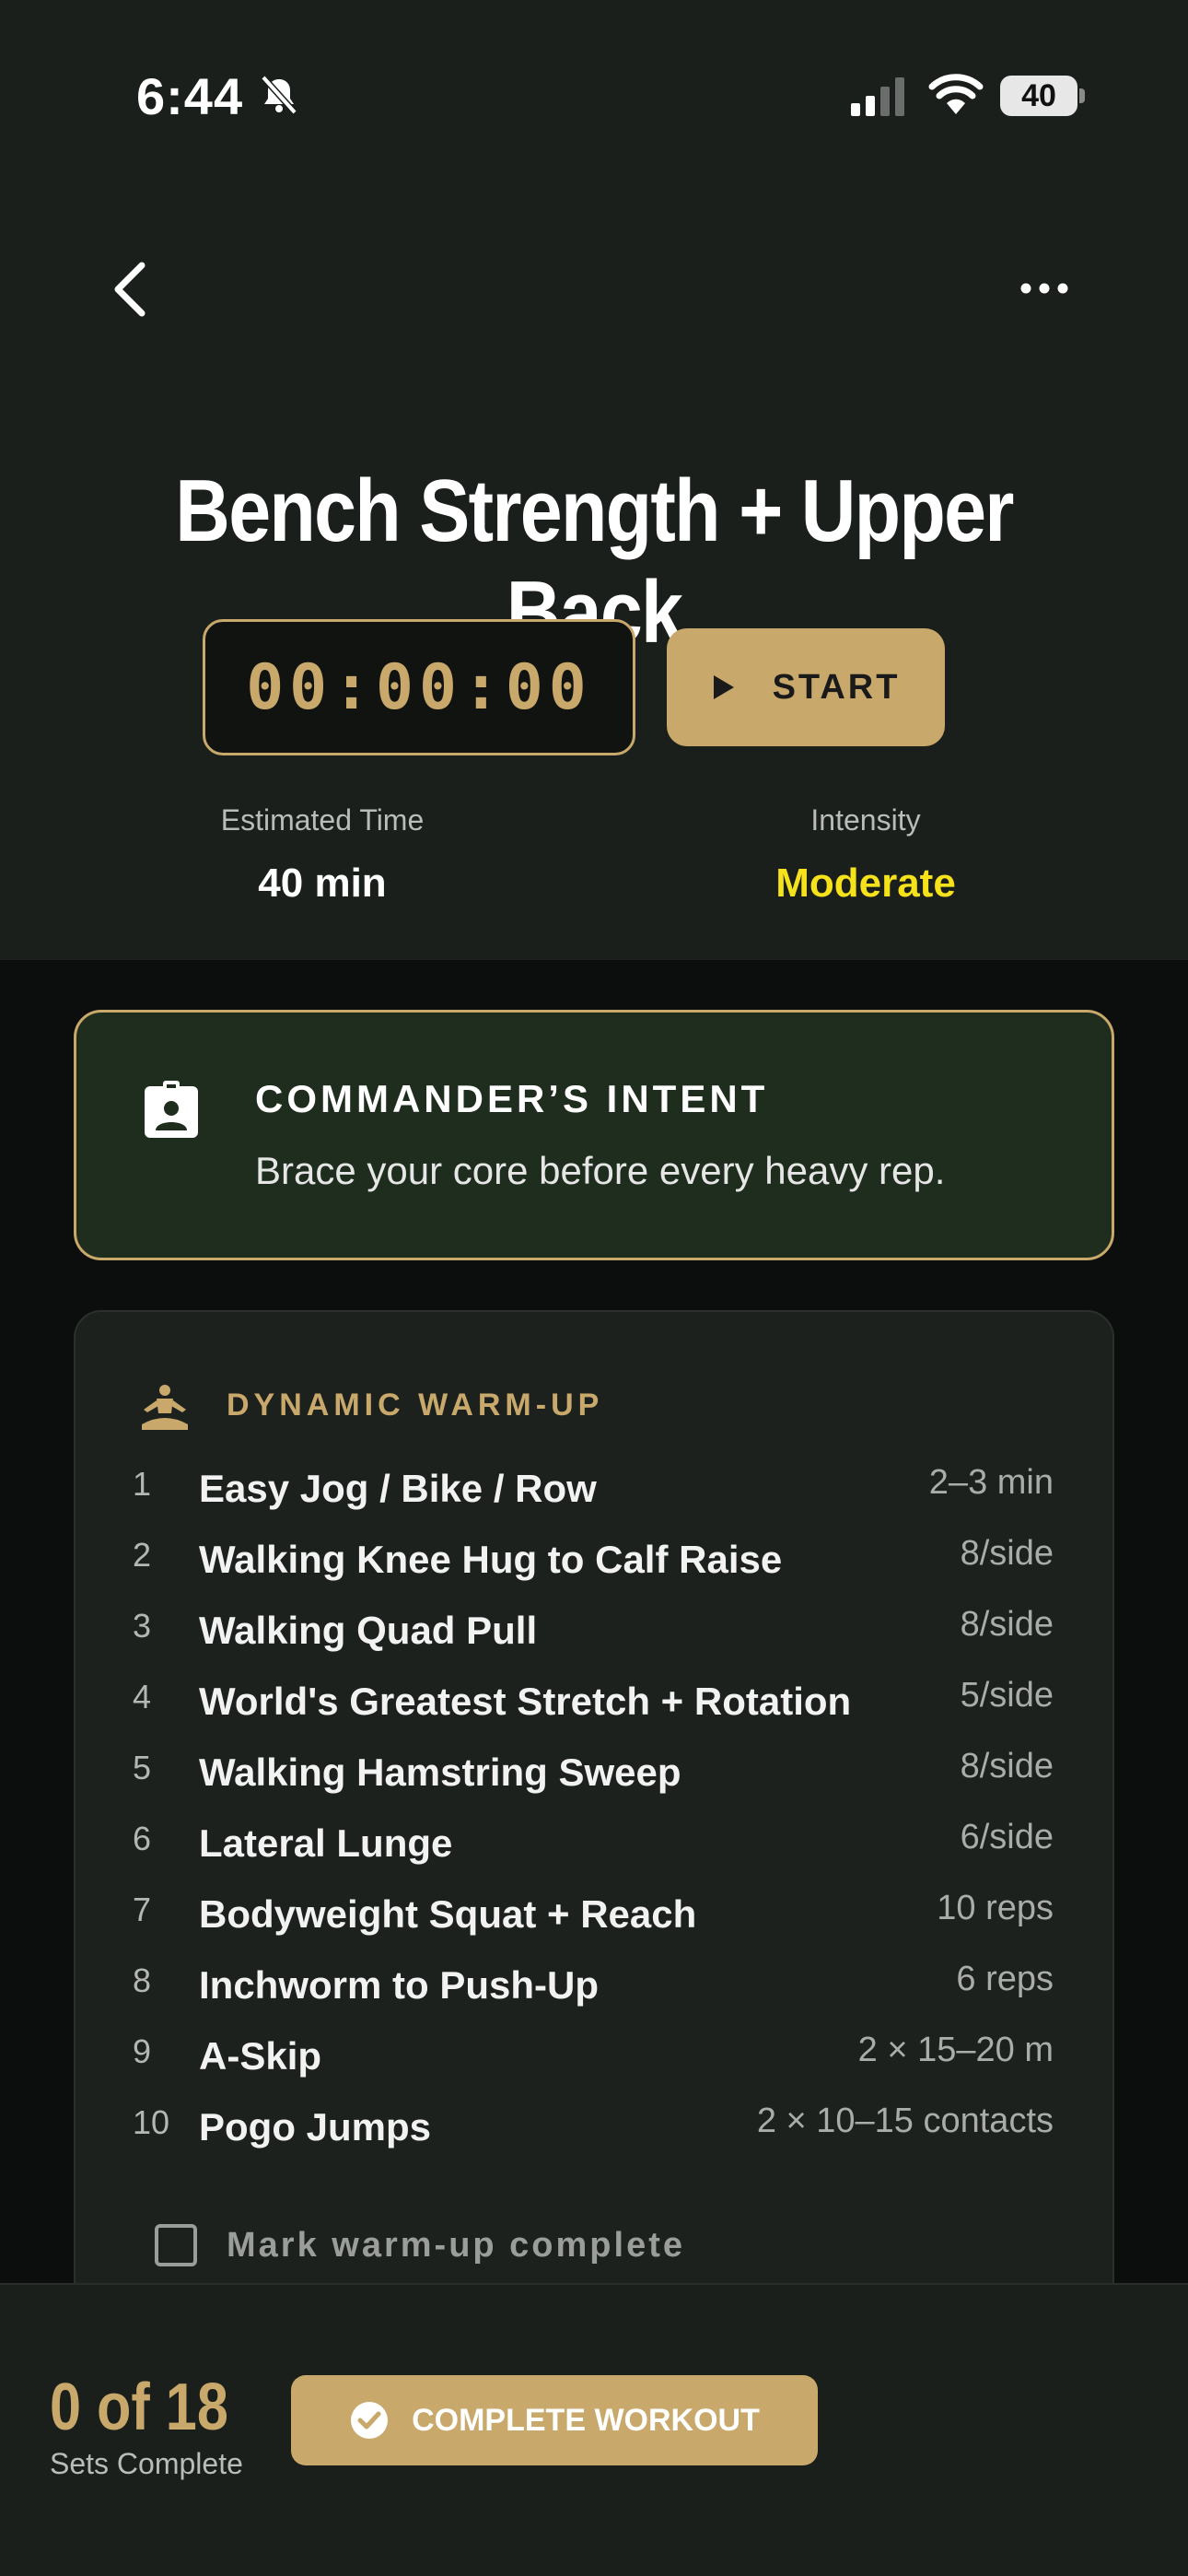 Image resolution: width=1188 pixels, height=2576 pixels. What do you see at coordinates (143, 1980) in the screenshot?
I see `item-number: 8` at bounding box center [143, 1980].